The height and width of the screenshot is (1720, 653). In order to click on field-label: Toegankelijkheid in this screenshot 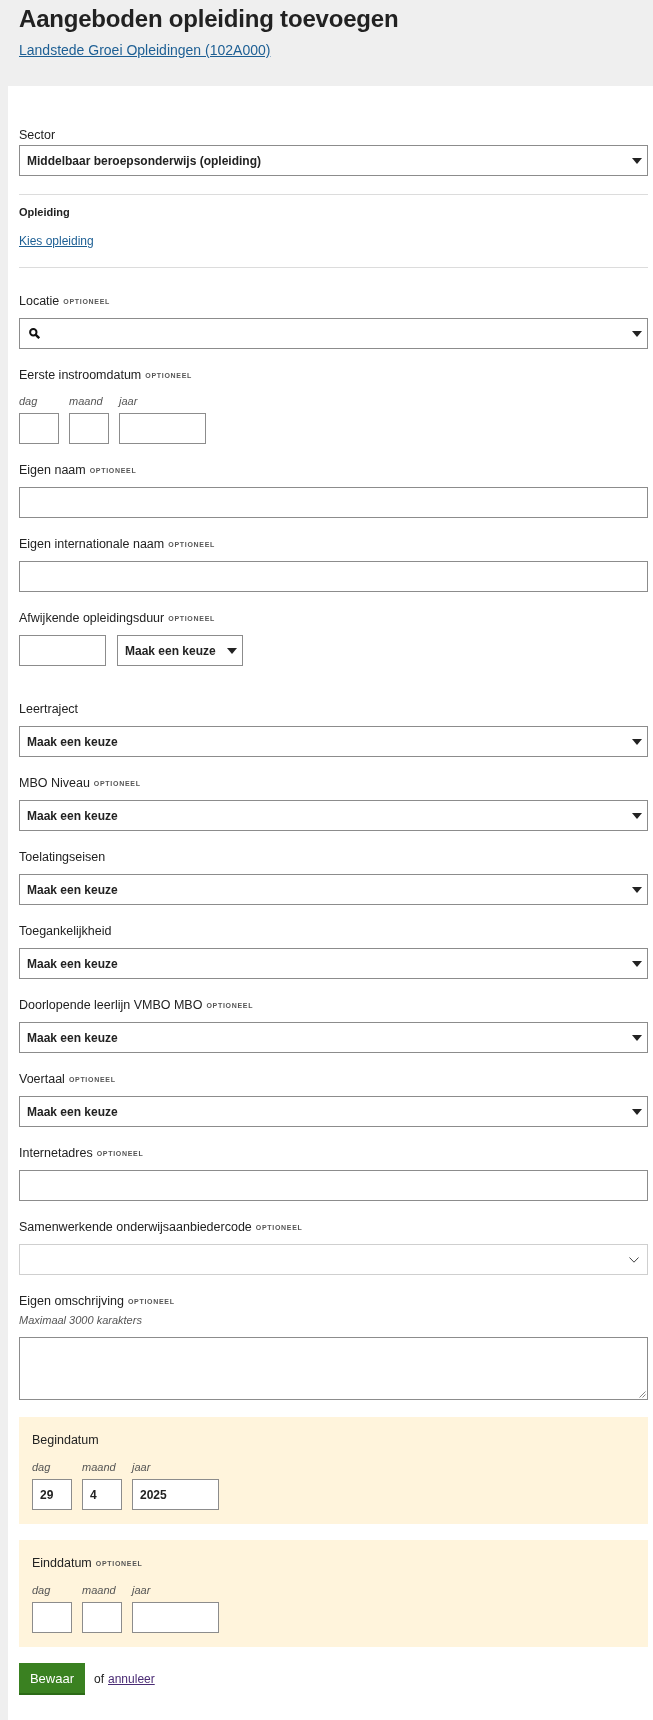, I will do `click(65, 931)`.